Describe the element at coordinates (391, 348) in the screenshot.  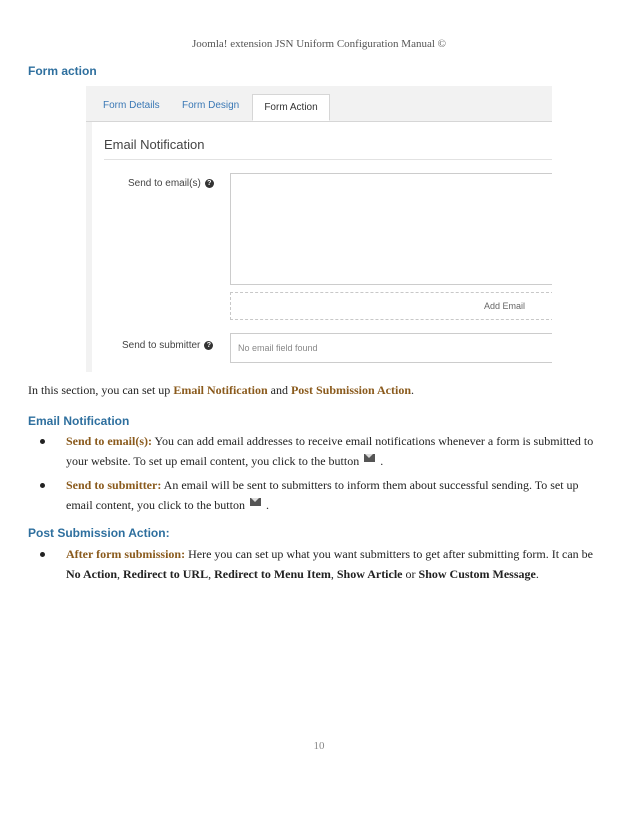
I see `send-to-submitter-select: No email field found` at that location.